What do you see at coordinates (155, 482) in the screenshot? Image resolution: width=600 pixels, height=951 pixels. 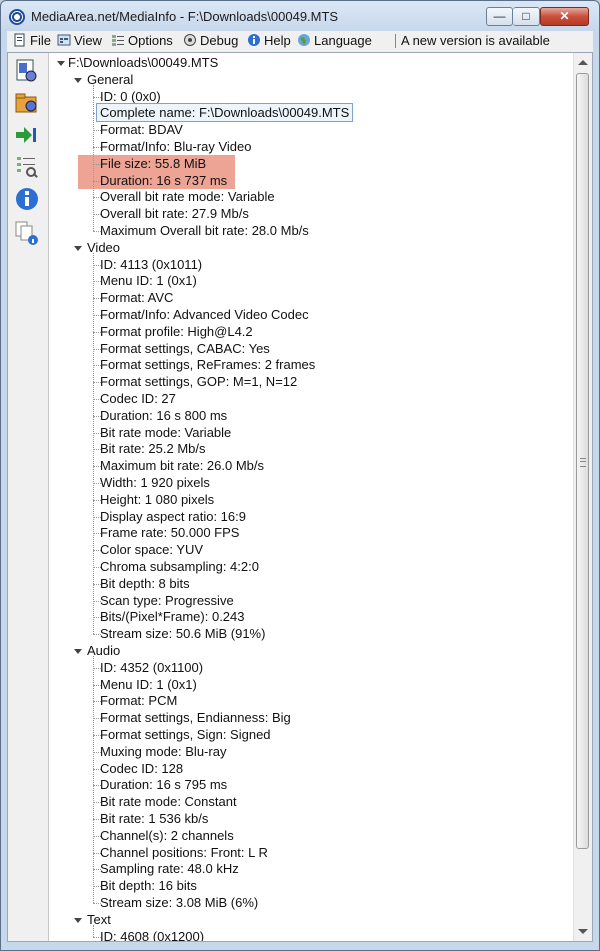 I see `tree-item: Width: 1 920 pixels` at bounding box center [155, 482].